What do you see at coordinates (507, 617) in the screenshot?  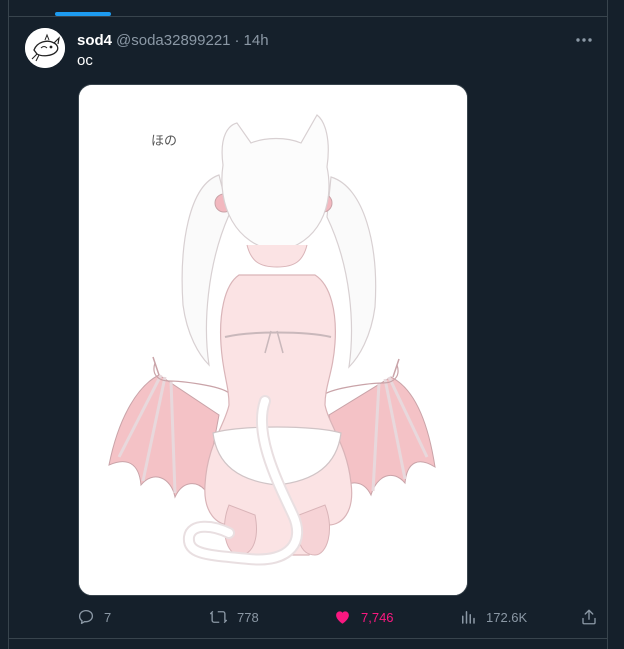 I see `views-count: 172.6K` at bounding box center [507, 617].